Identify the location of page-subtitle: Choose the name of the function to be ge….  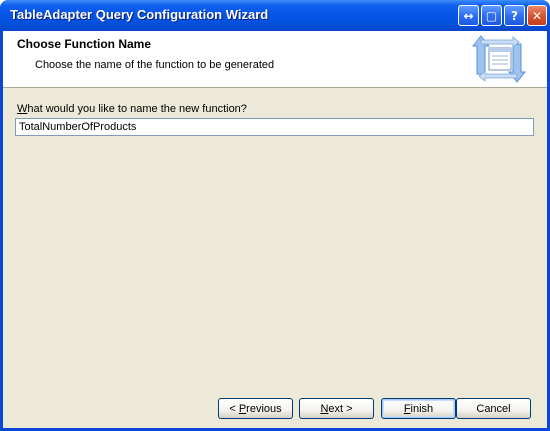
(155, 65).